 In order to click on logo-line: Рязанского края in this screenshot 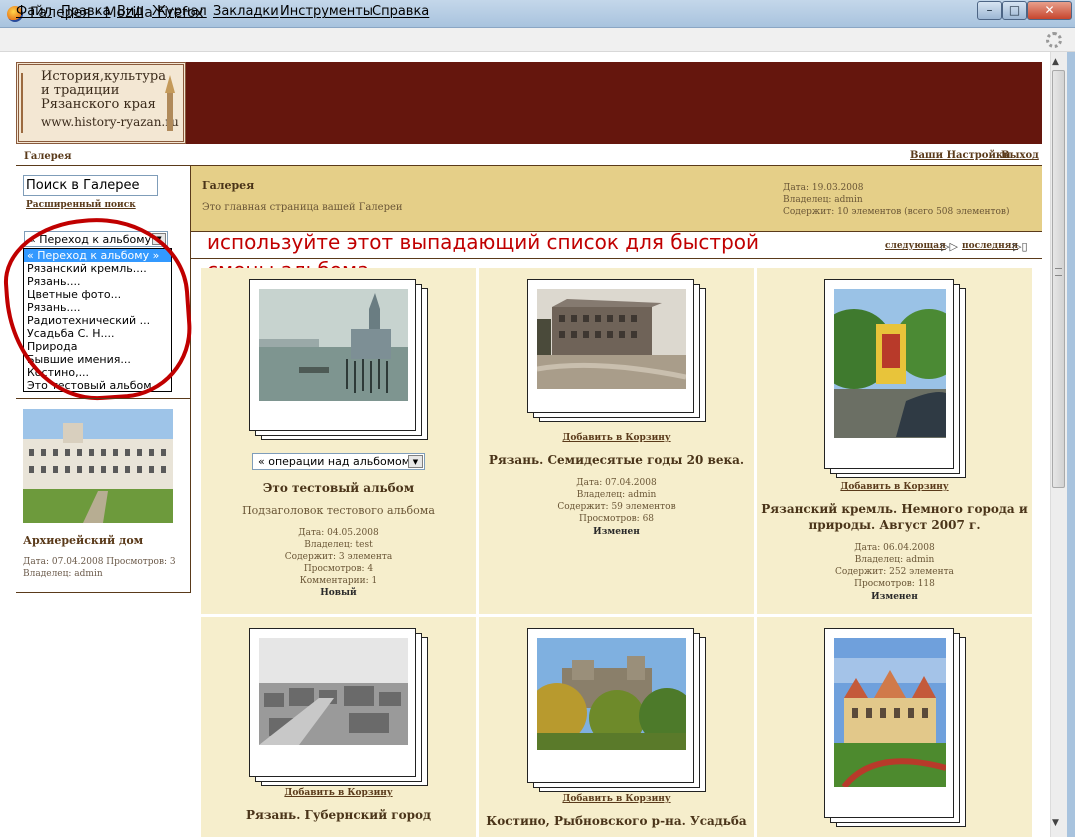, I will do `click(98, 104)`.